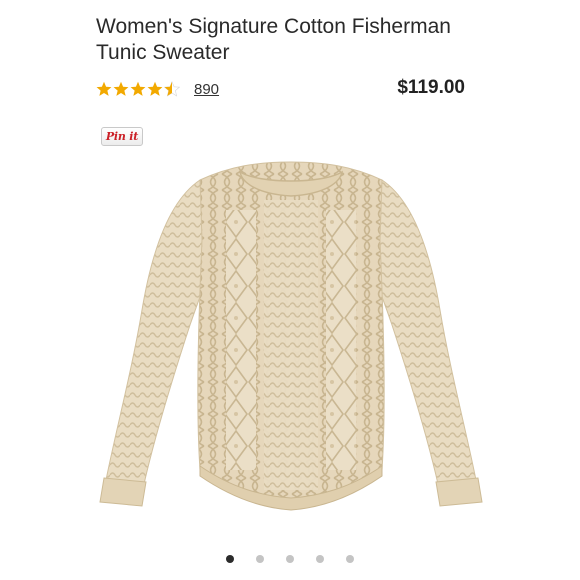 The height and width of the screenshot is (580, 580). I want to click on star-rating, so click(138, 89).